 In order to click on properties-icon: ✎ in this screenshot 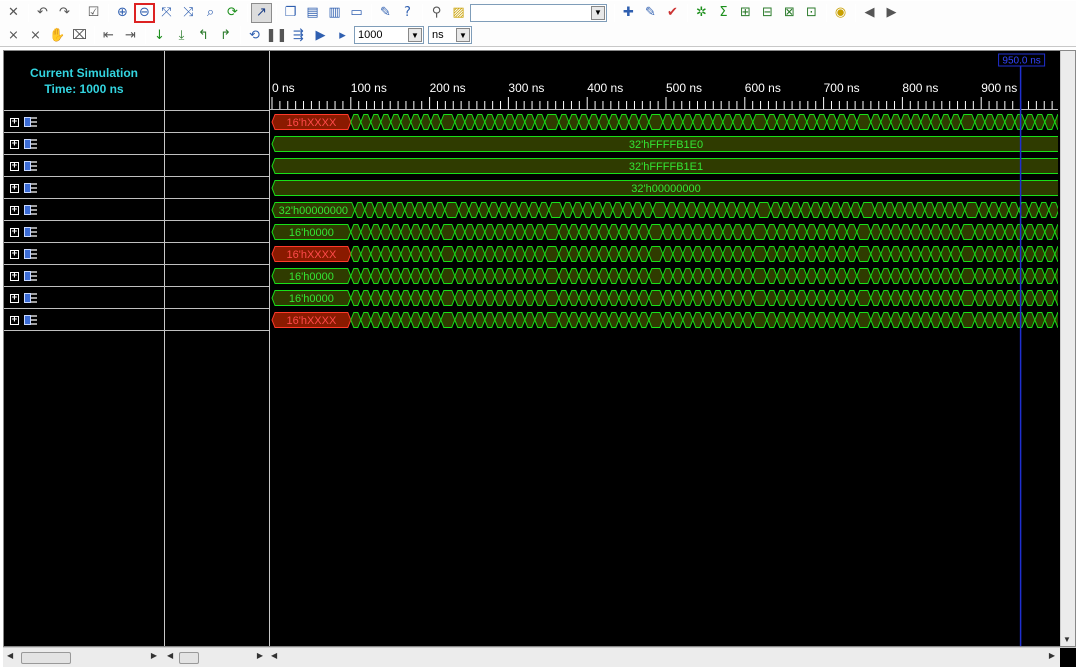, I will do `click(385, 13)`.